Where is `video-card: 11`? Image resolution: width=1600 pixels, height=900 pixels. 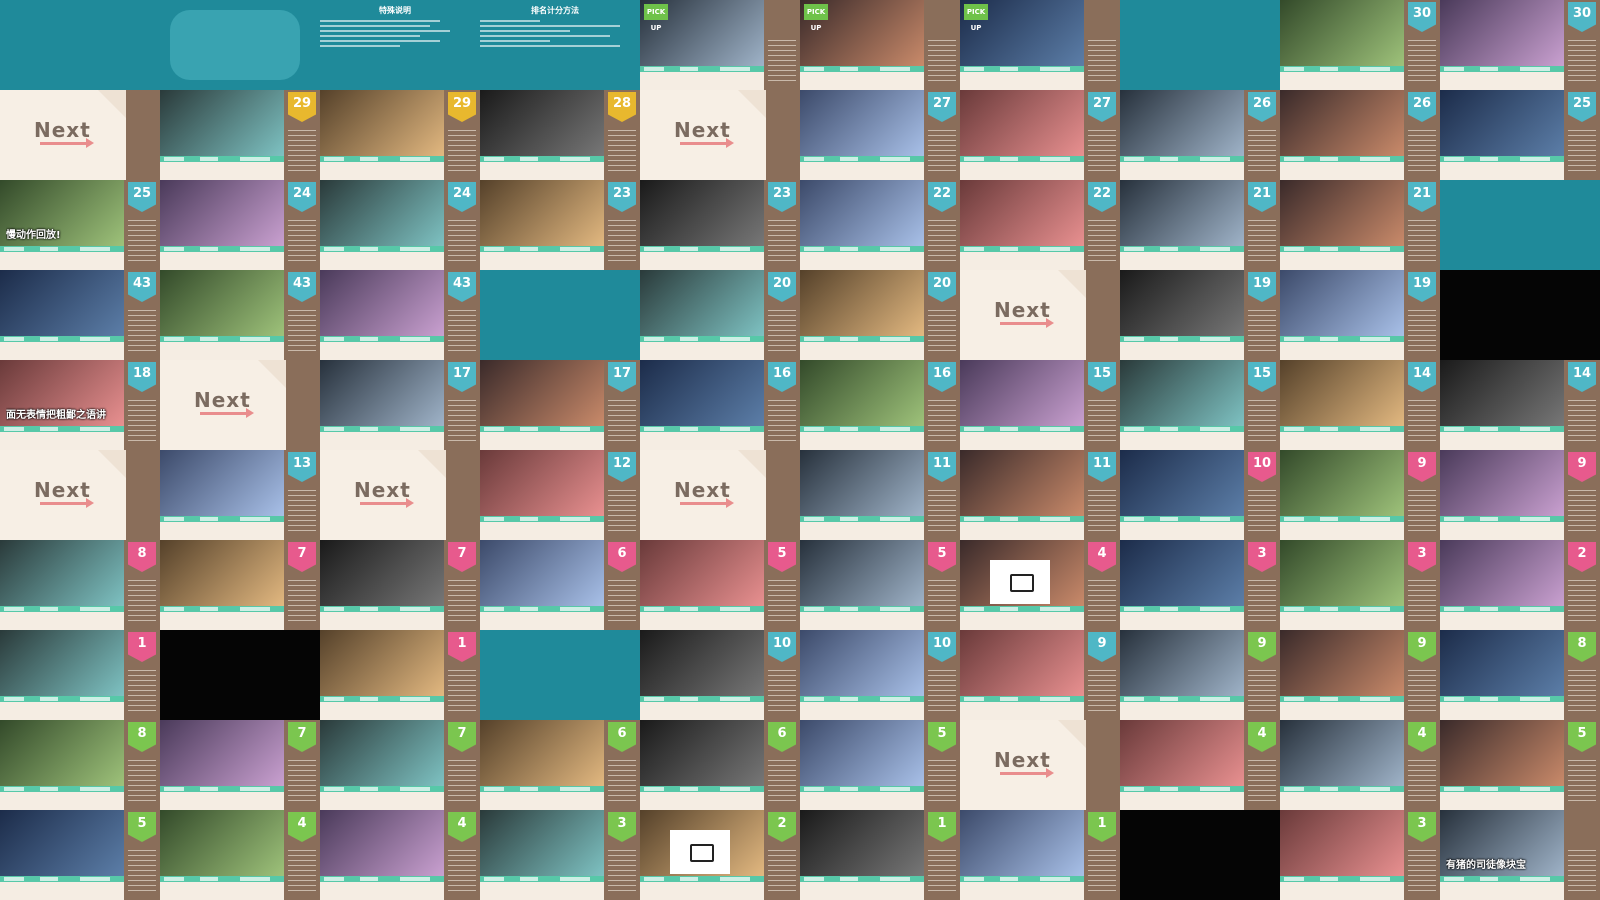
video-card: 11 is located at coordinates (880, 495).